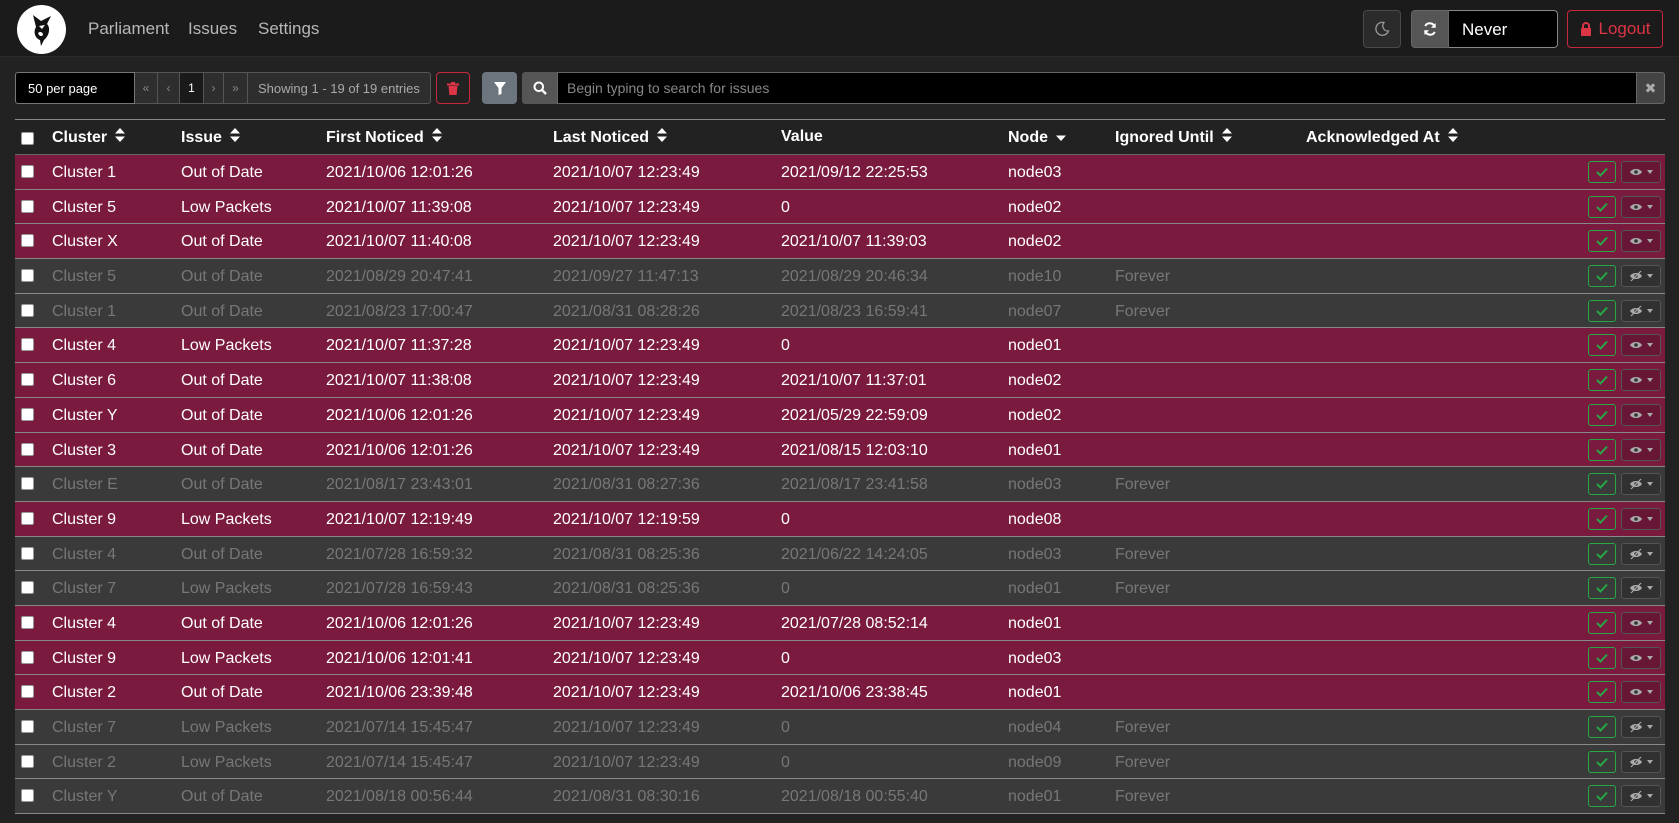  Describe the element at coordinates (169, 88) in the screenshot. I see `prev-page-button: ‹` at that location.